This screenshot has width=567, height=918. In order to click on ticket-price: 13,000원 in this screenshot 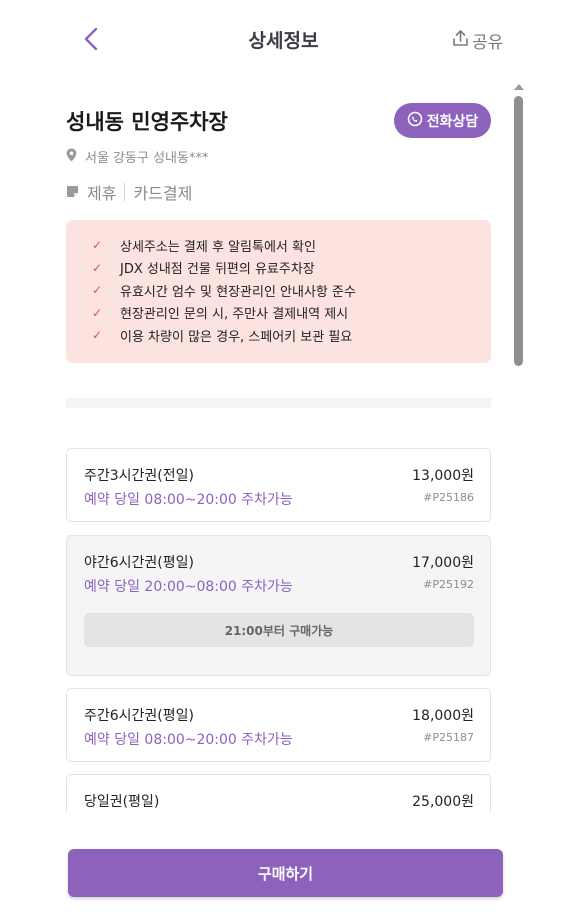, I will do `click(443, 476)`.